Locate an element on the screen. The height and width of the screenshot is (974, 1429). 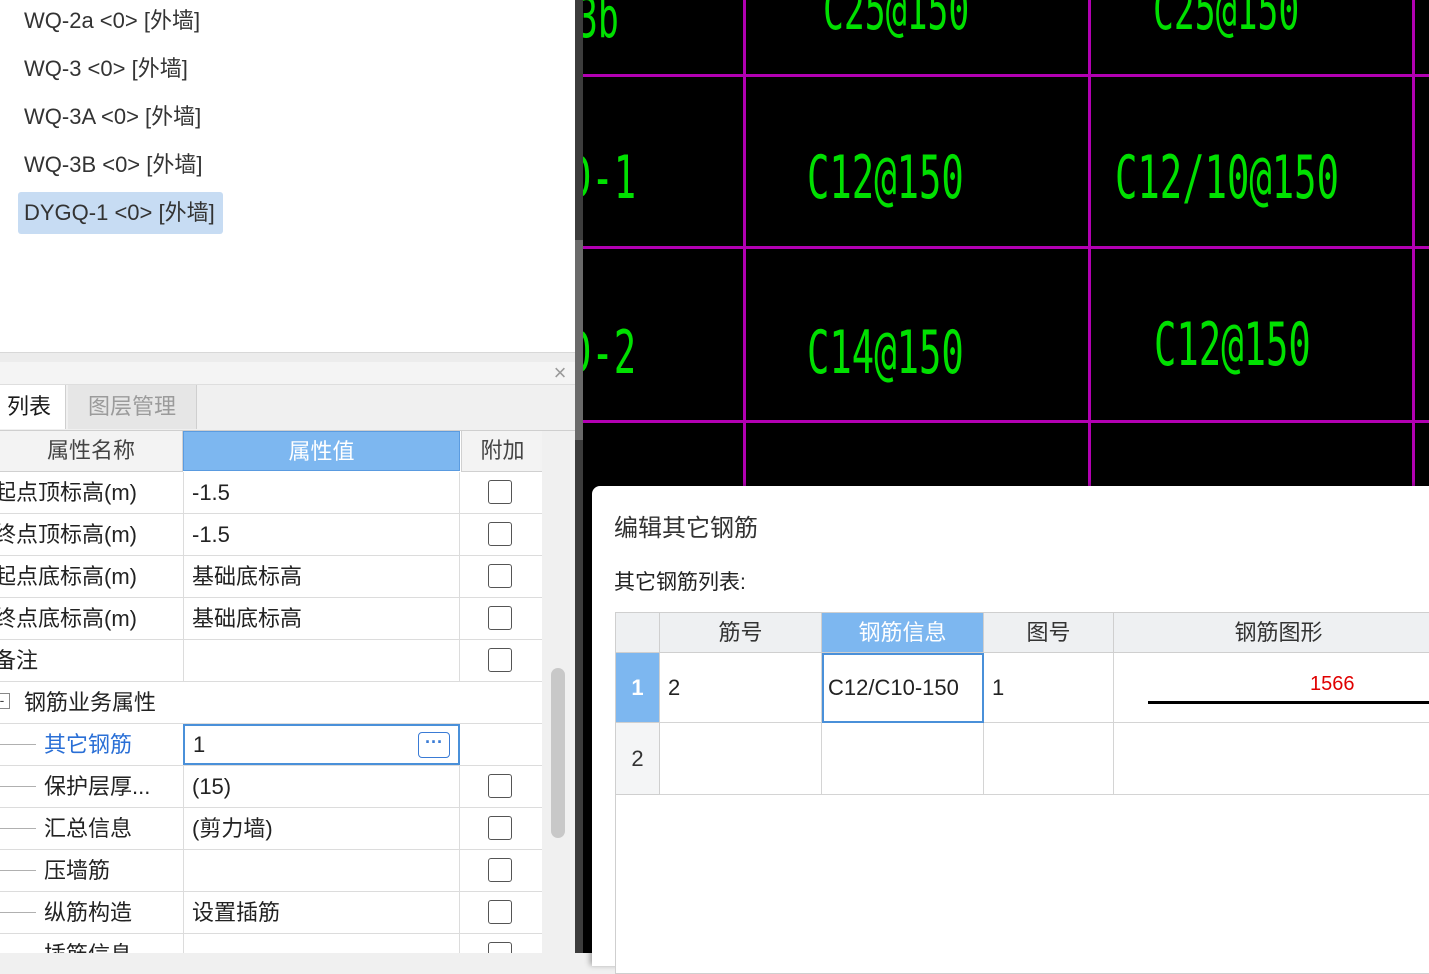
column-header-rebar-shape: 钢筋图形 is located at coordinates (1271, 633).